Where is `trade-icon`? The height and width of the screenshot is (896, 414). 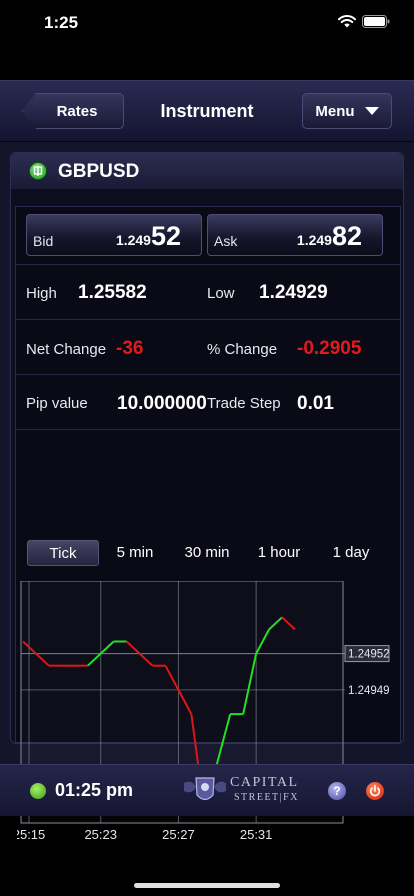 trade-icon is located at coordinates (38, 171).